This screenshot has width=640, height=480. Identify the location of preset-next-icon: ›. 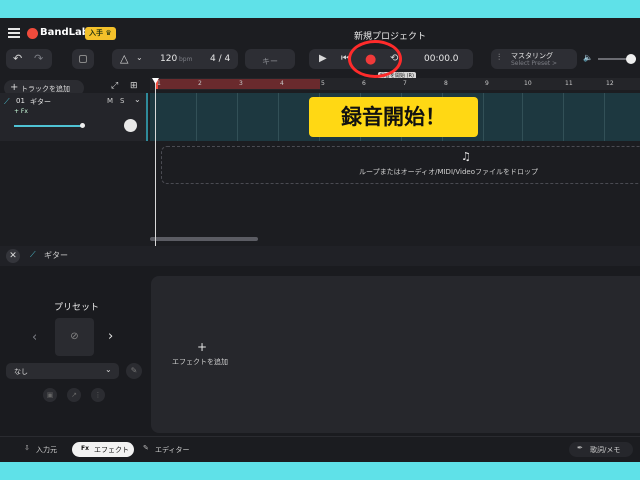
(110, 336).